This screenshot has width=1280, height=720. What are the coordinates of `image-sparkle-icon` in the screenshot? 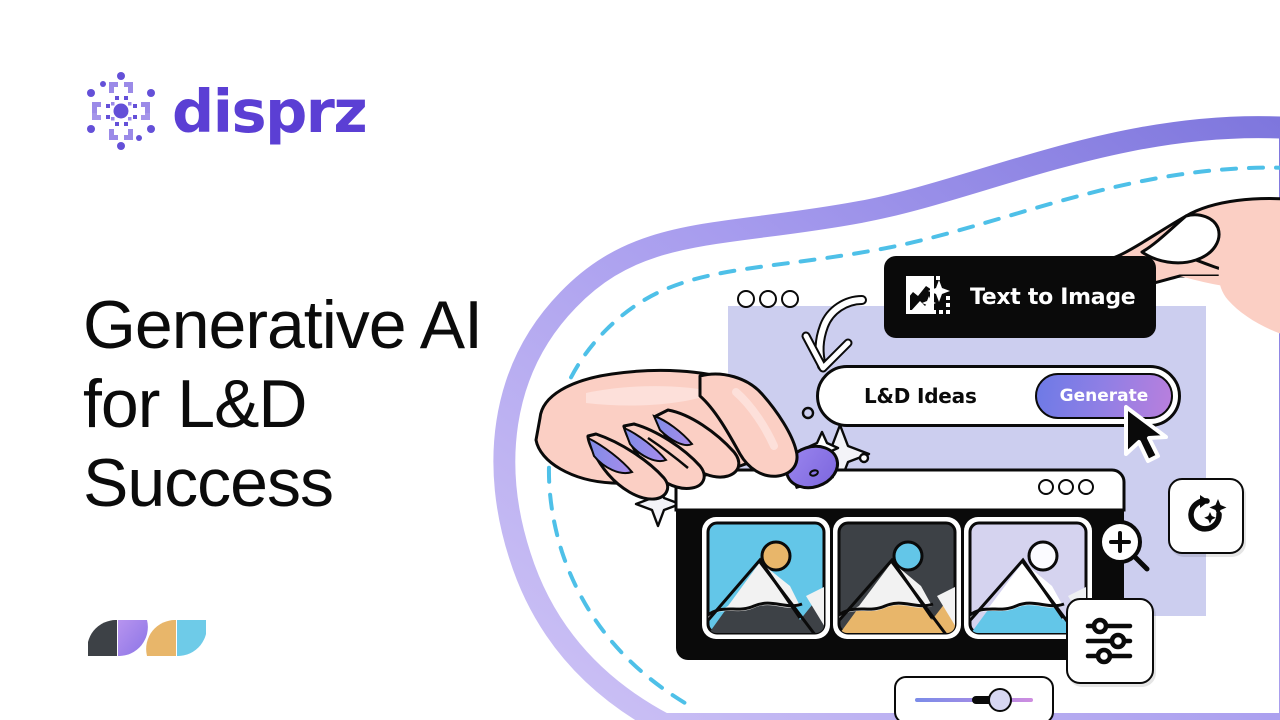 It's located at (928, 295).